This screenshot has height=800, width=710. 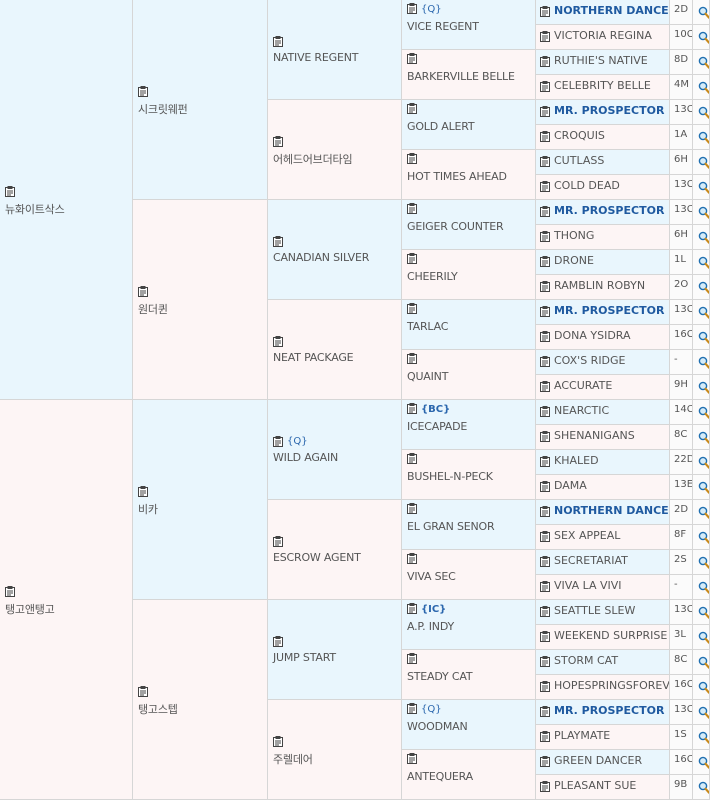 What do you see at coordinates (427, 376) in the screenshot?
I see `horse-name: QUAINT` at bounding box center [427, 376].